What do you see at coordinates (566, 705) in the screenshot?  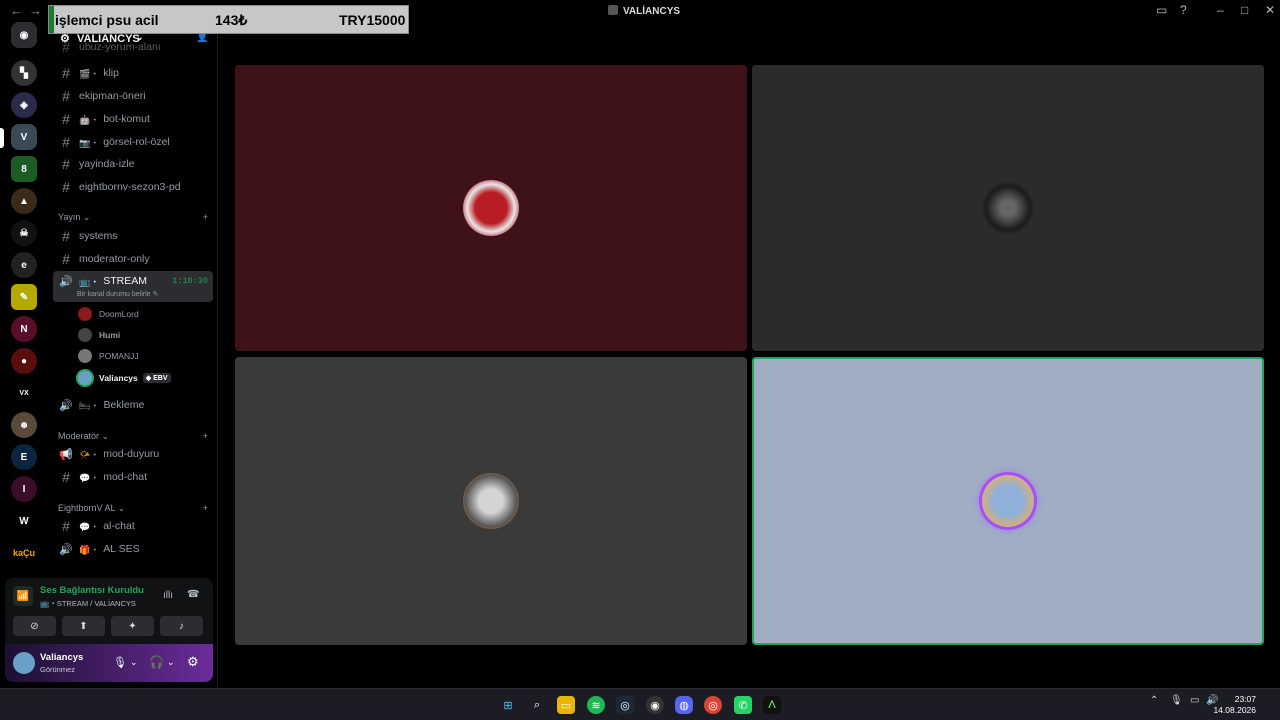 I see `file-explorer-icon: ▭` at bounding box center [566, 705].